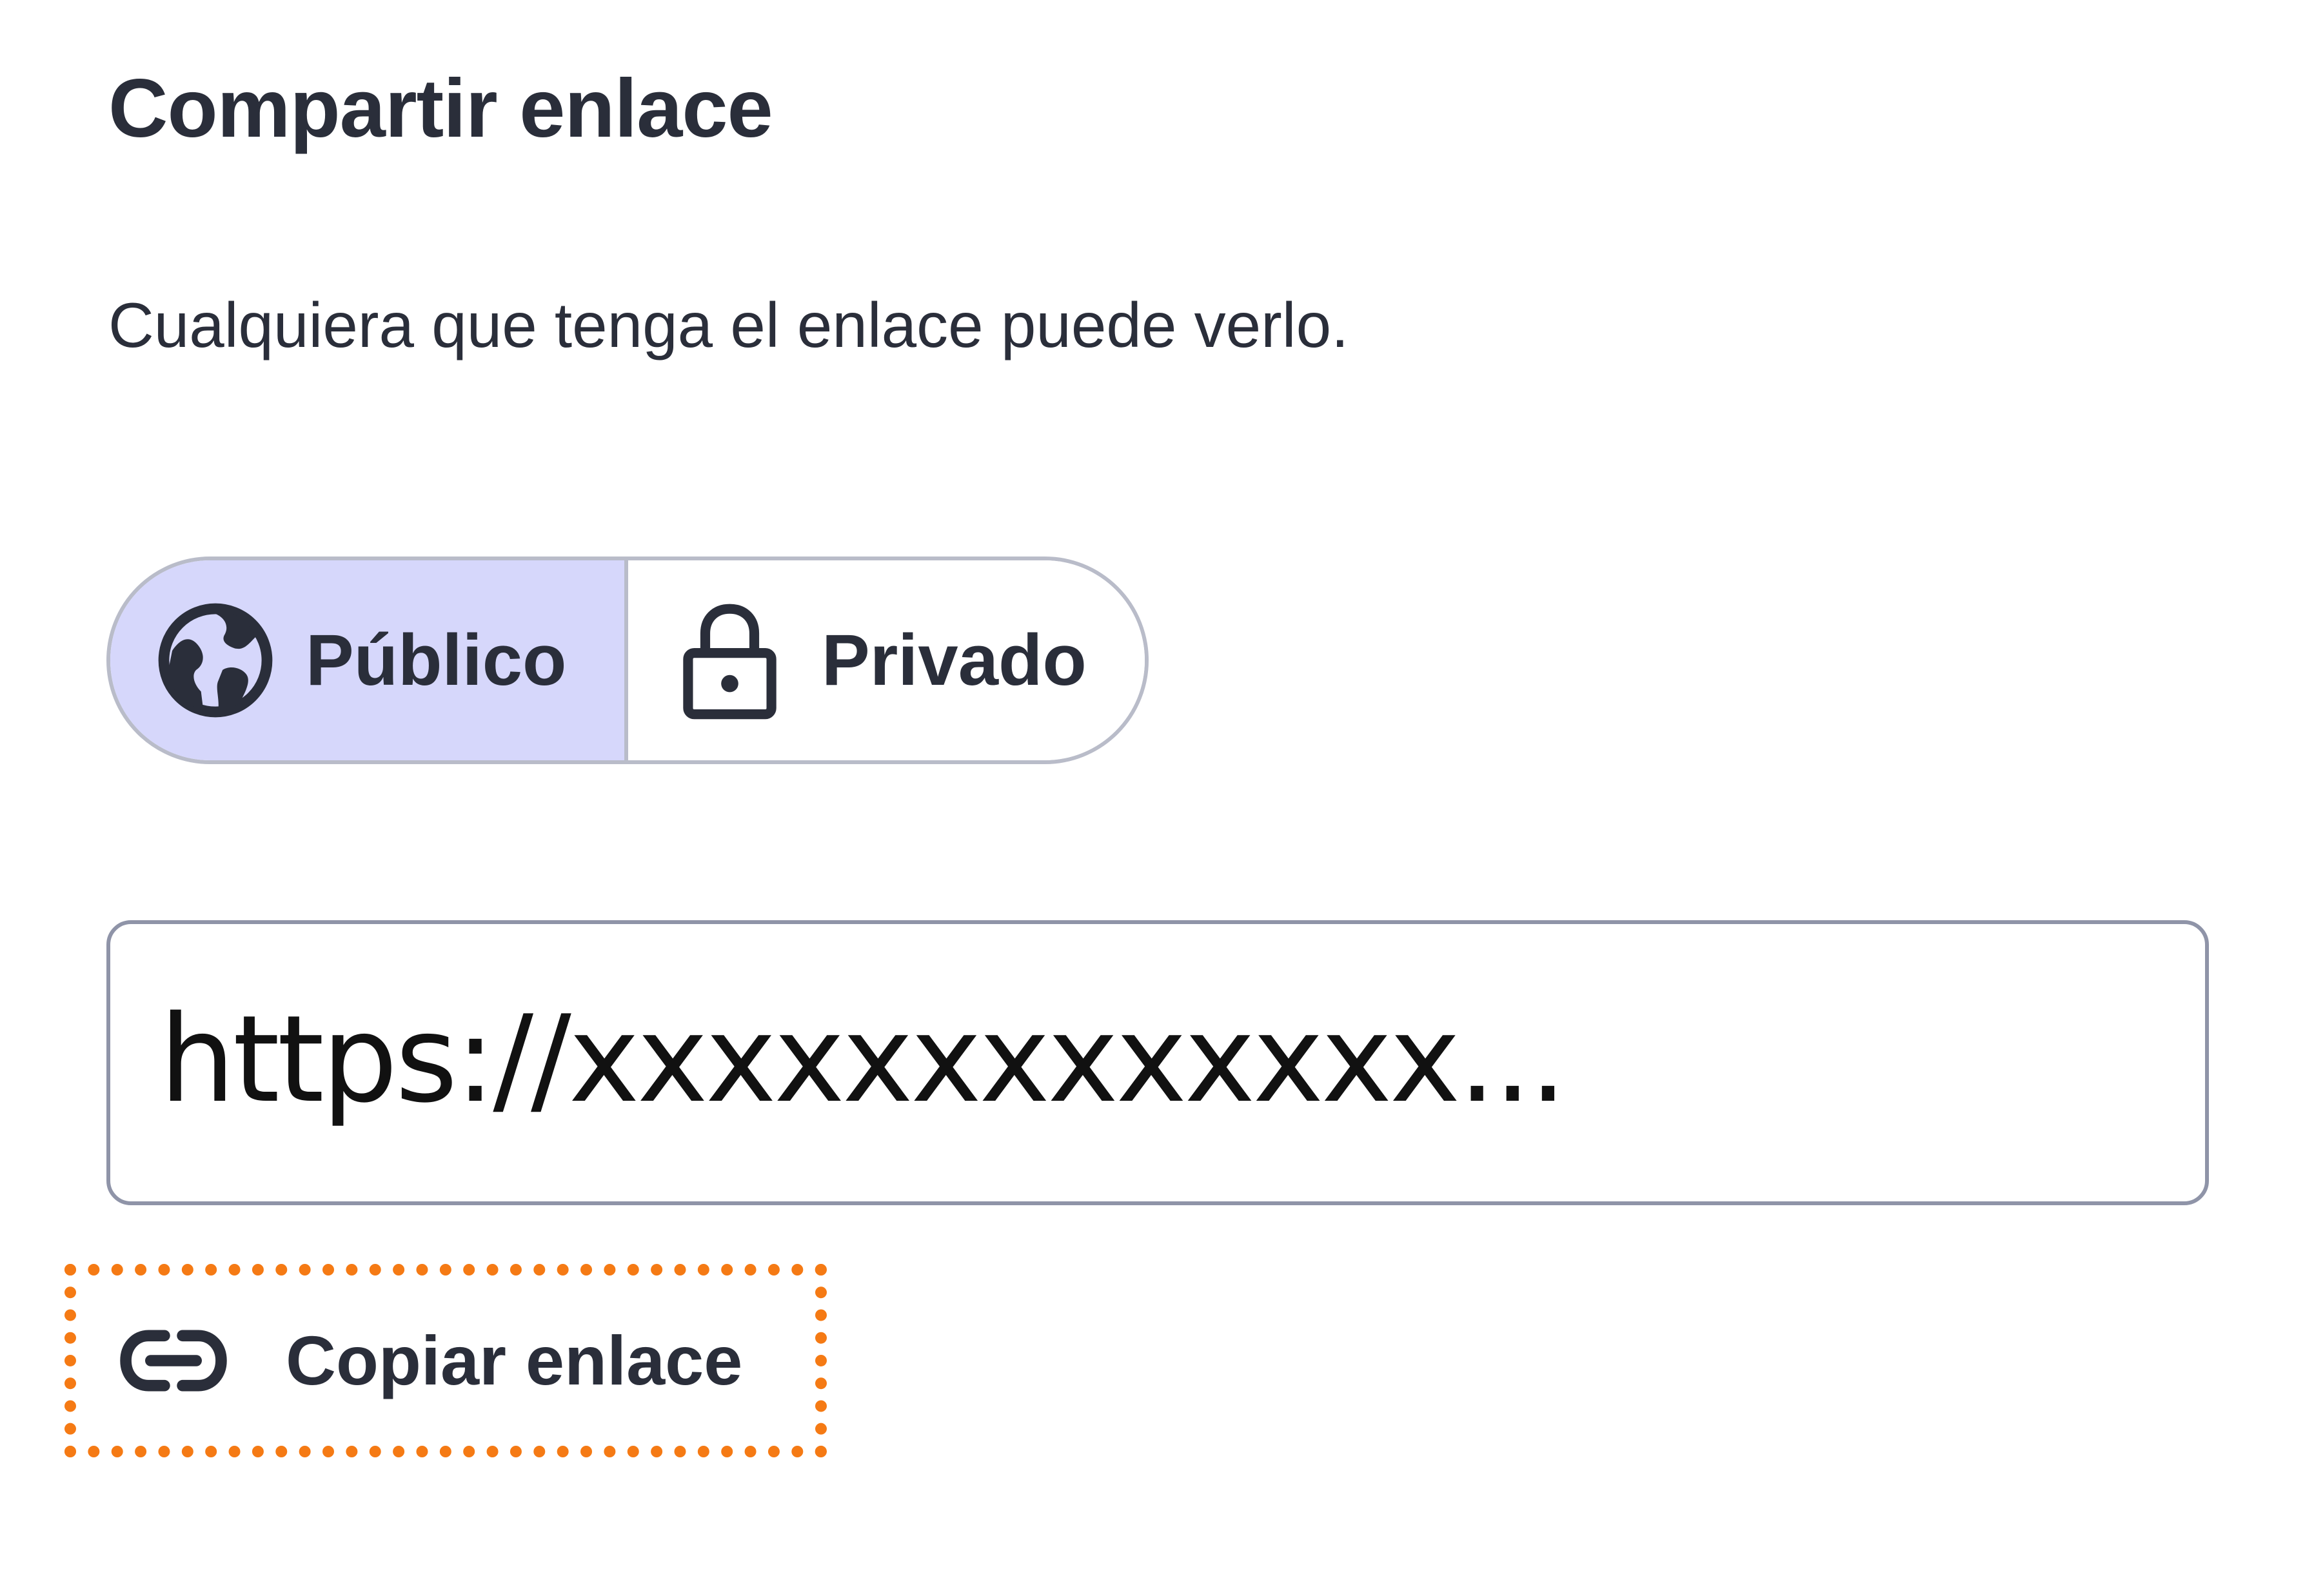  I want to click on visibility-option-private: Privado, so click(886, 660).